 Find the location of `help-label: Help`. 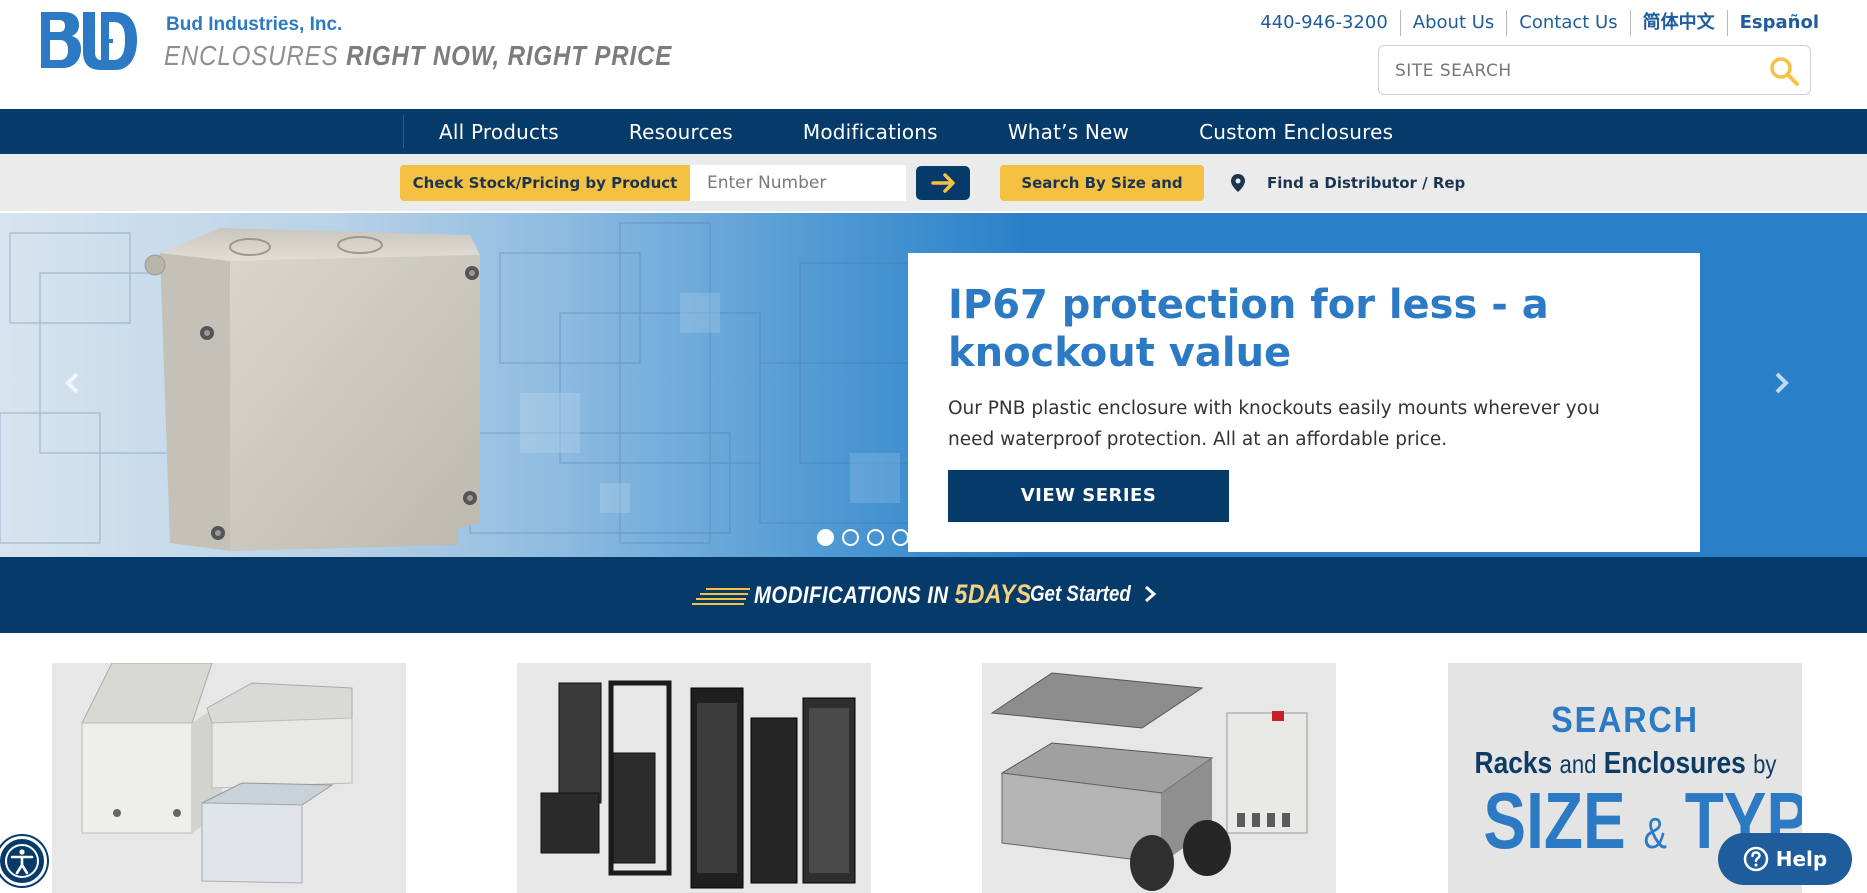

help-label: Help is located at coordinates (1801, 859).